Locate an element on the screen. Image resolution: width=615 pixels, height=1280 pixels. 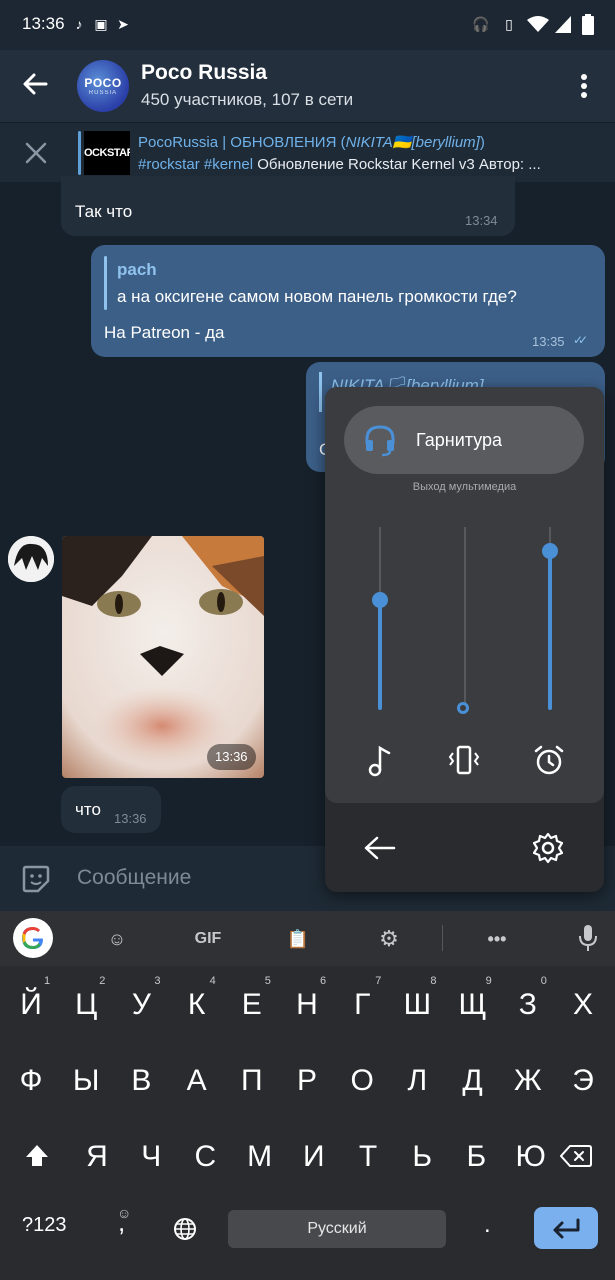
key-Щ: Щ9 is located at coordinates (473, 1005).